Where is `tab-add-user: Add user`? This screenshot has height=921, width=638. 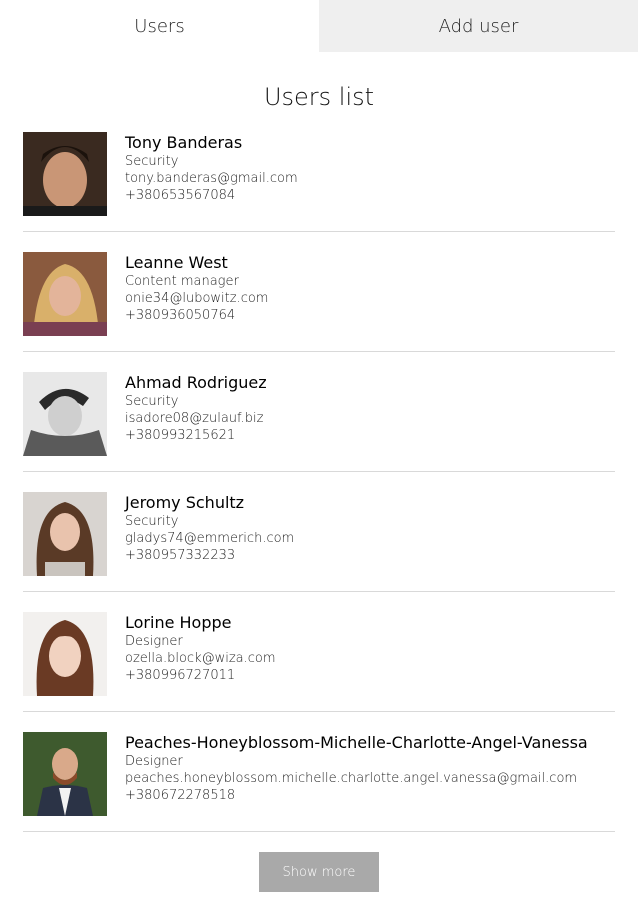
tab-add-user: Add user is located at coordinates (478, 26).